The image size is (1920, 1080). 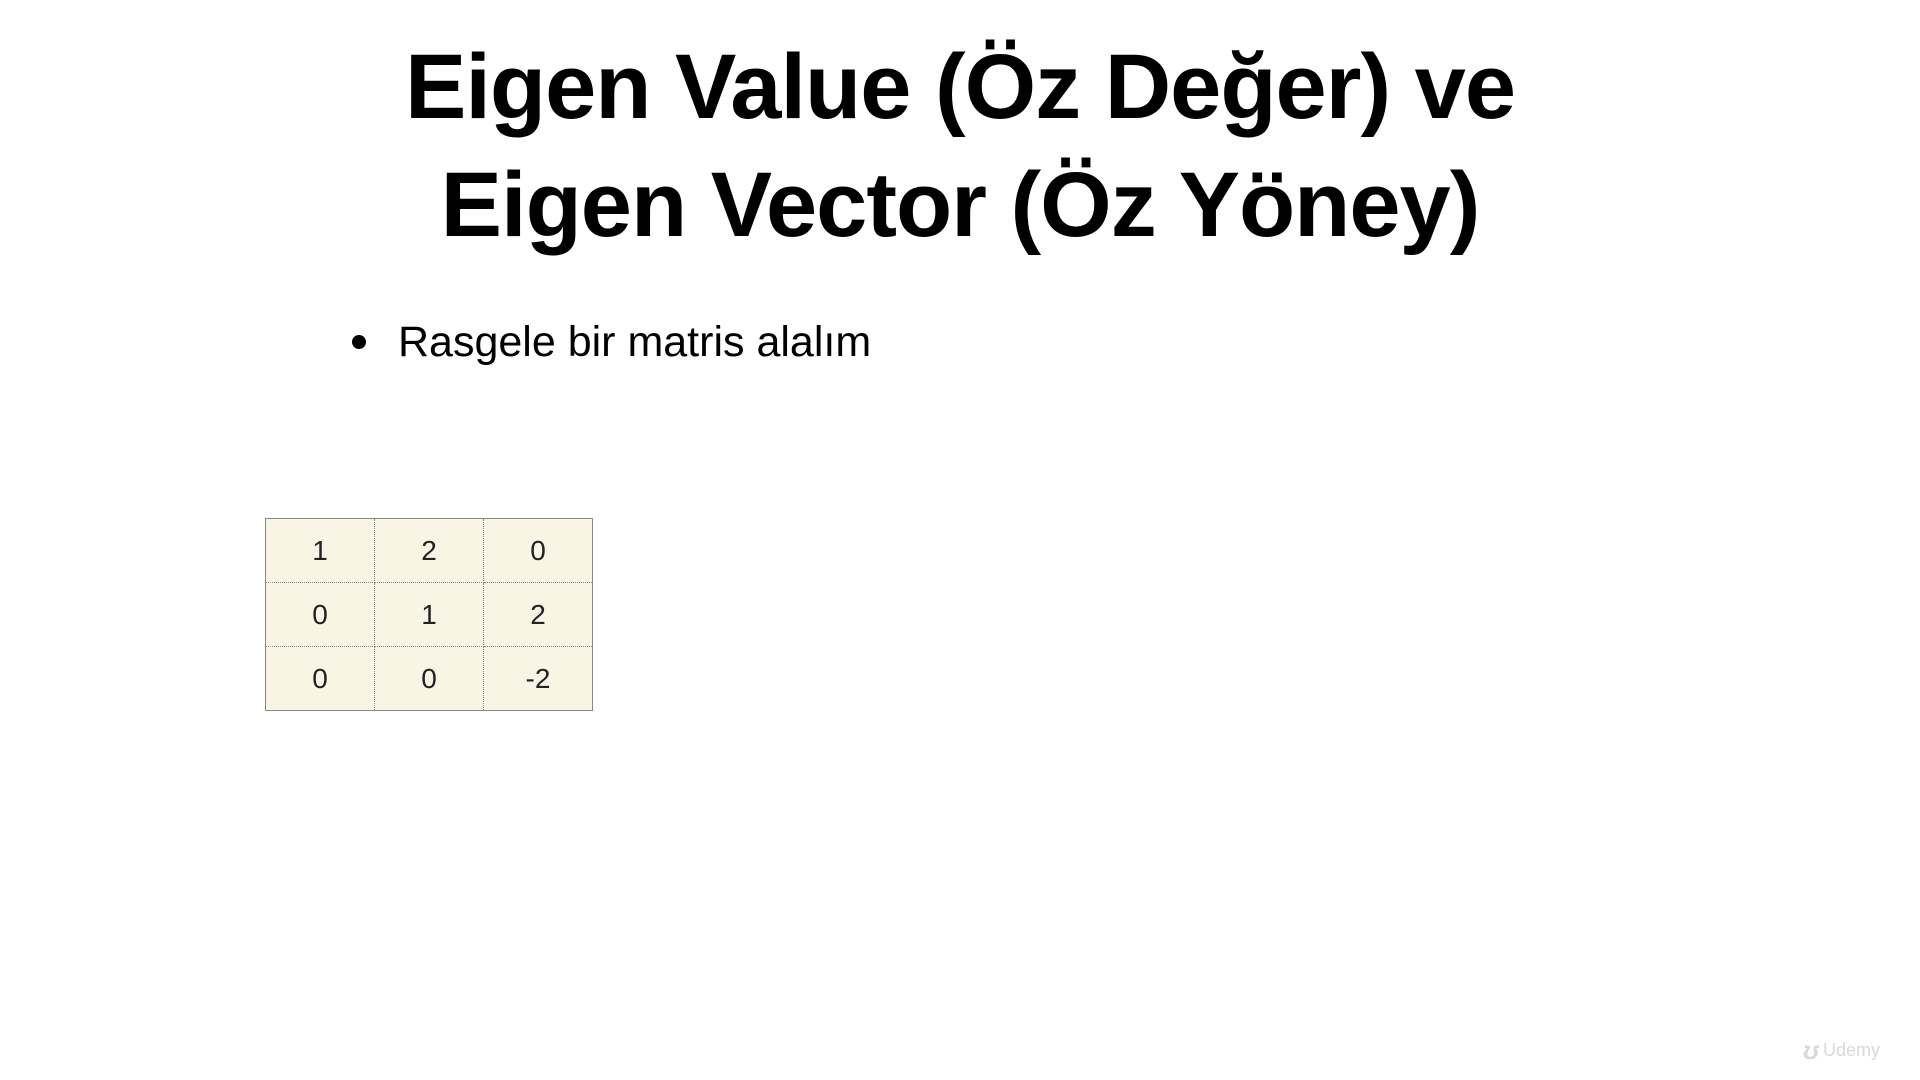 I want to click on udemy-watermark: ʊ Udemy, so click(x=1841, y=1050).